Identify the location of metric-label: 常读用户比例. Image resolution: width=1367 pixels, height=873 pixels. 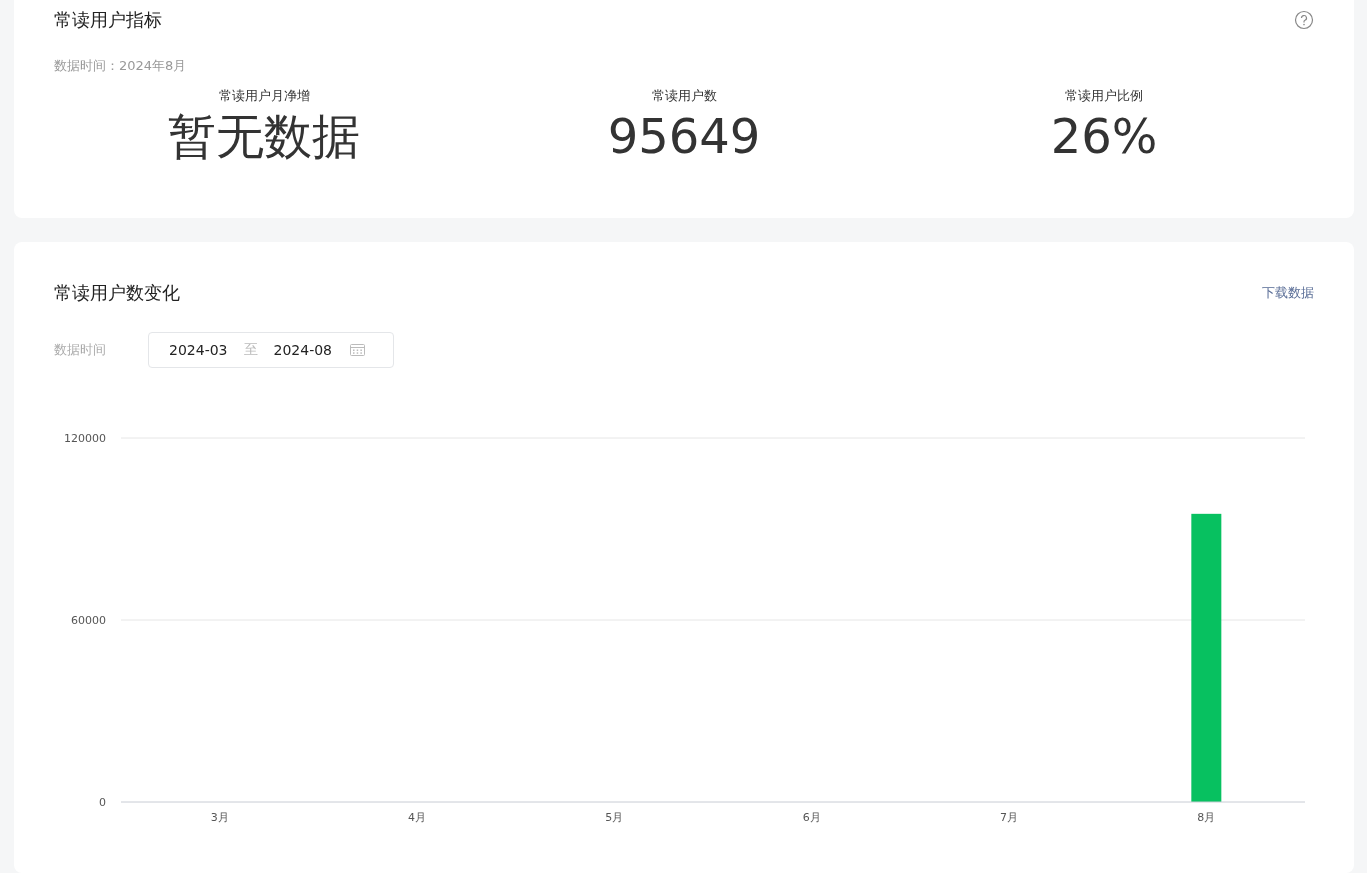
(1104, 96).